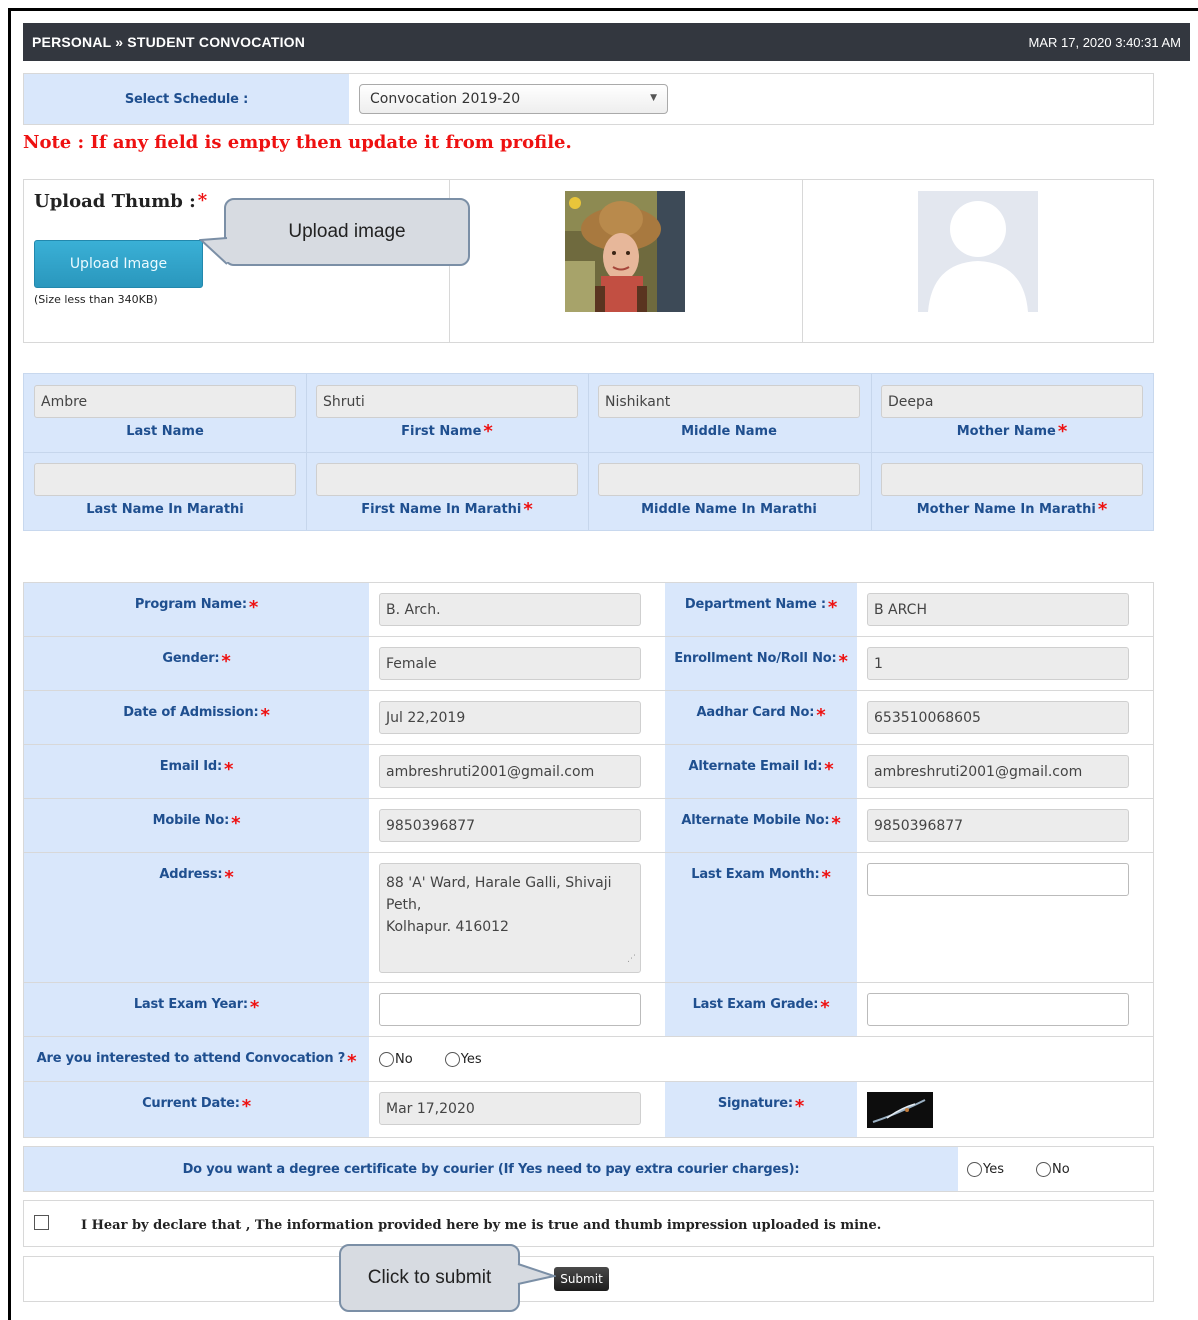  I want to click on address-label: Address: *, so click(196, 917).